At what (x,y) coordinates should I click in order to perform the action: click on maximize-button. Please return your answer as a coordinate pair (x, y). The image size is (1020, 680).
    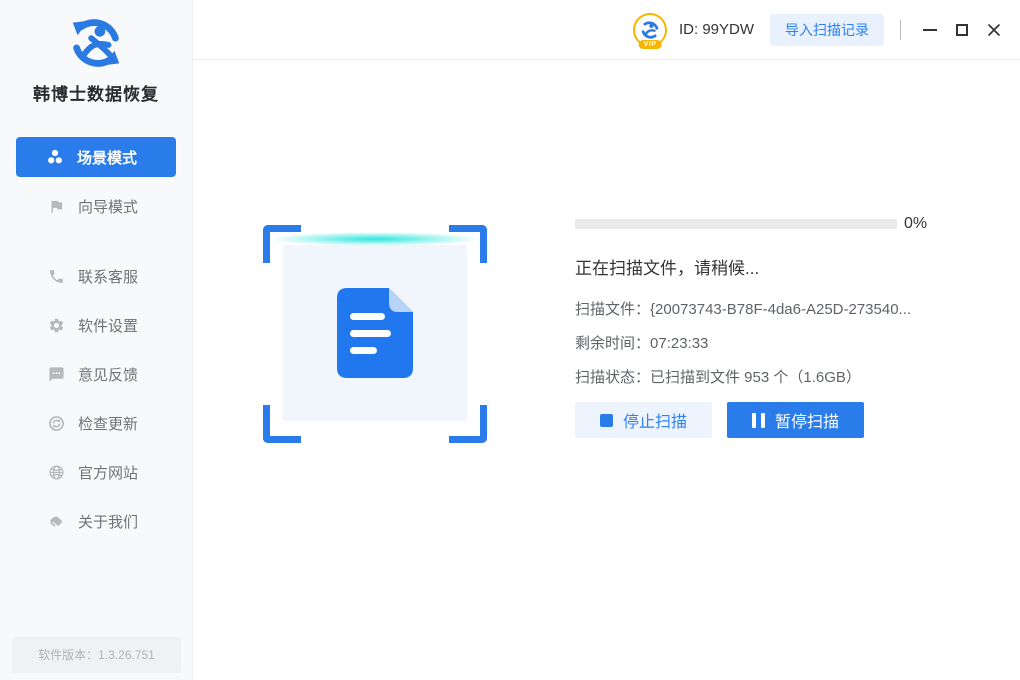
    Looking at the image, I should click on (962, 30).